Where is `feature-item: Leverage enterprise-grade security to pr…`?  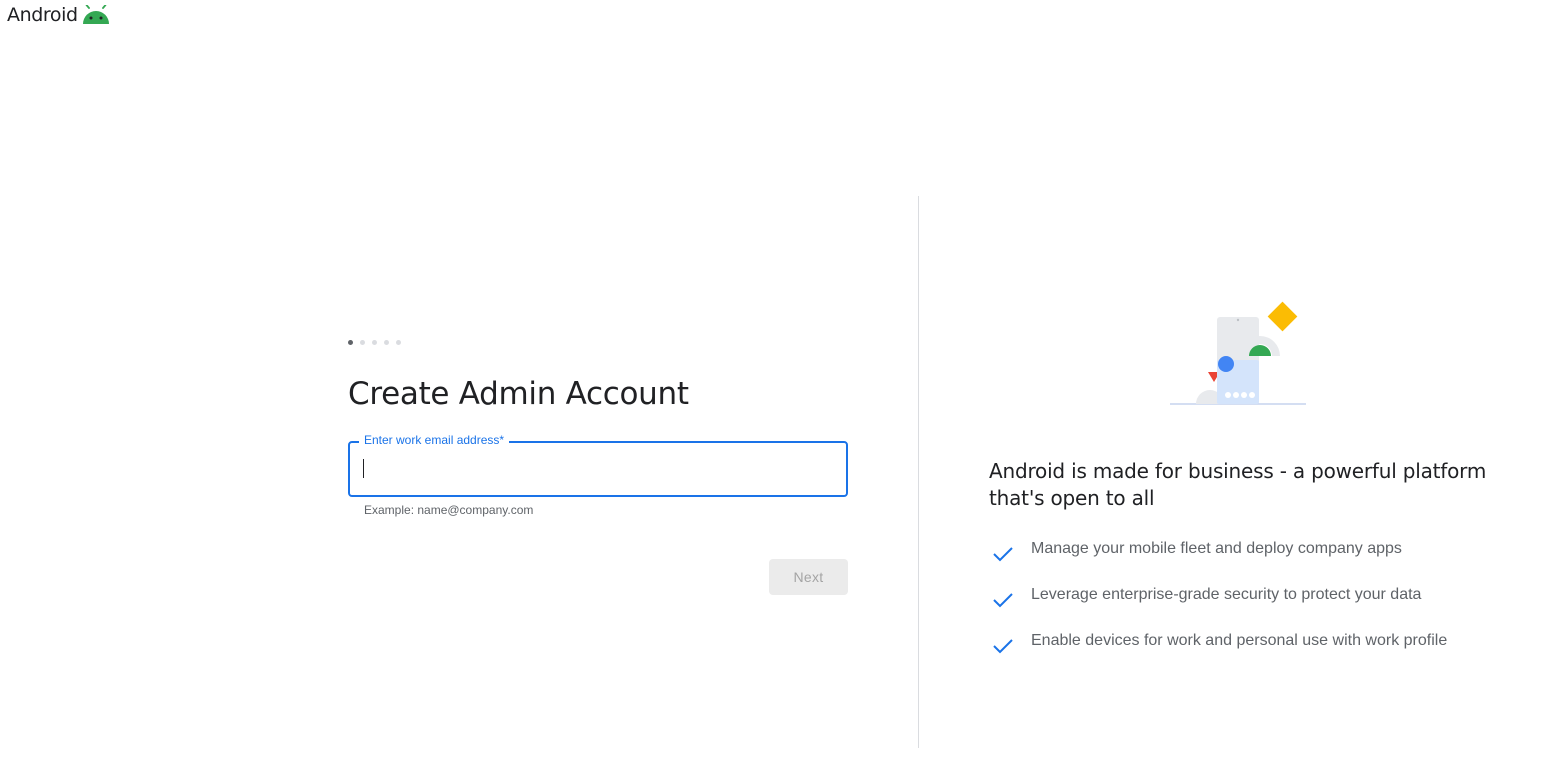
feature-item: Leverage enterprise-grade security to pr… is located at coordinates (1218, 607).